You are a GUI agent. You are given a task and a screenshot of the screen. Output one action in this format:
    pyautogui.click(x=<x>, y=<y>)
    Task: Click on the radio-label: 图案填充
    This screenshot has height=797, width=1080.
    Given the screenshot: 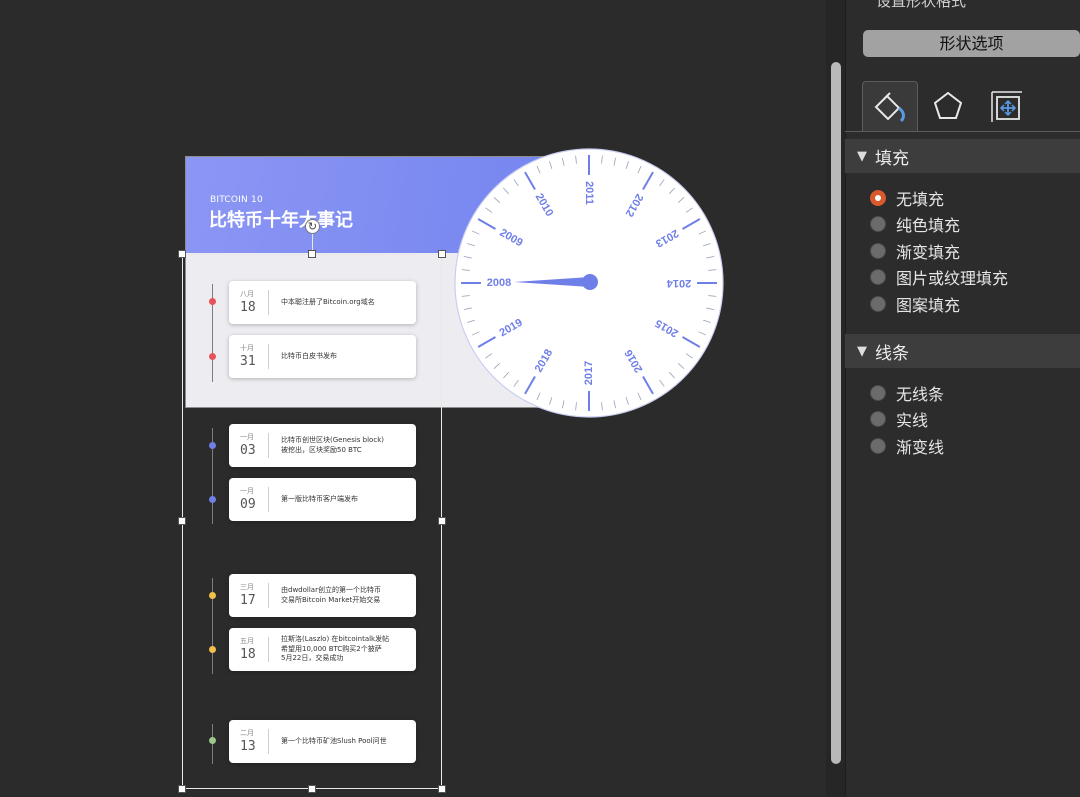 What is the action you would take?
    pyautogui.click(x=928, y=305)
    